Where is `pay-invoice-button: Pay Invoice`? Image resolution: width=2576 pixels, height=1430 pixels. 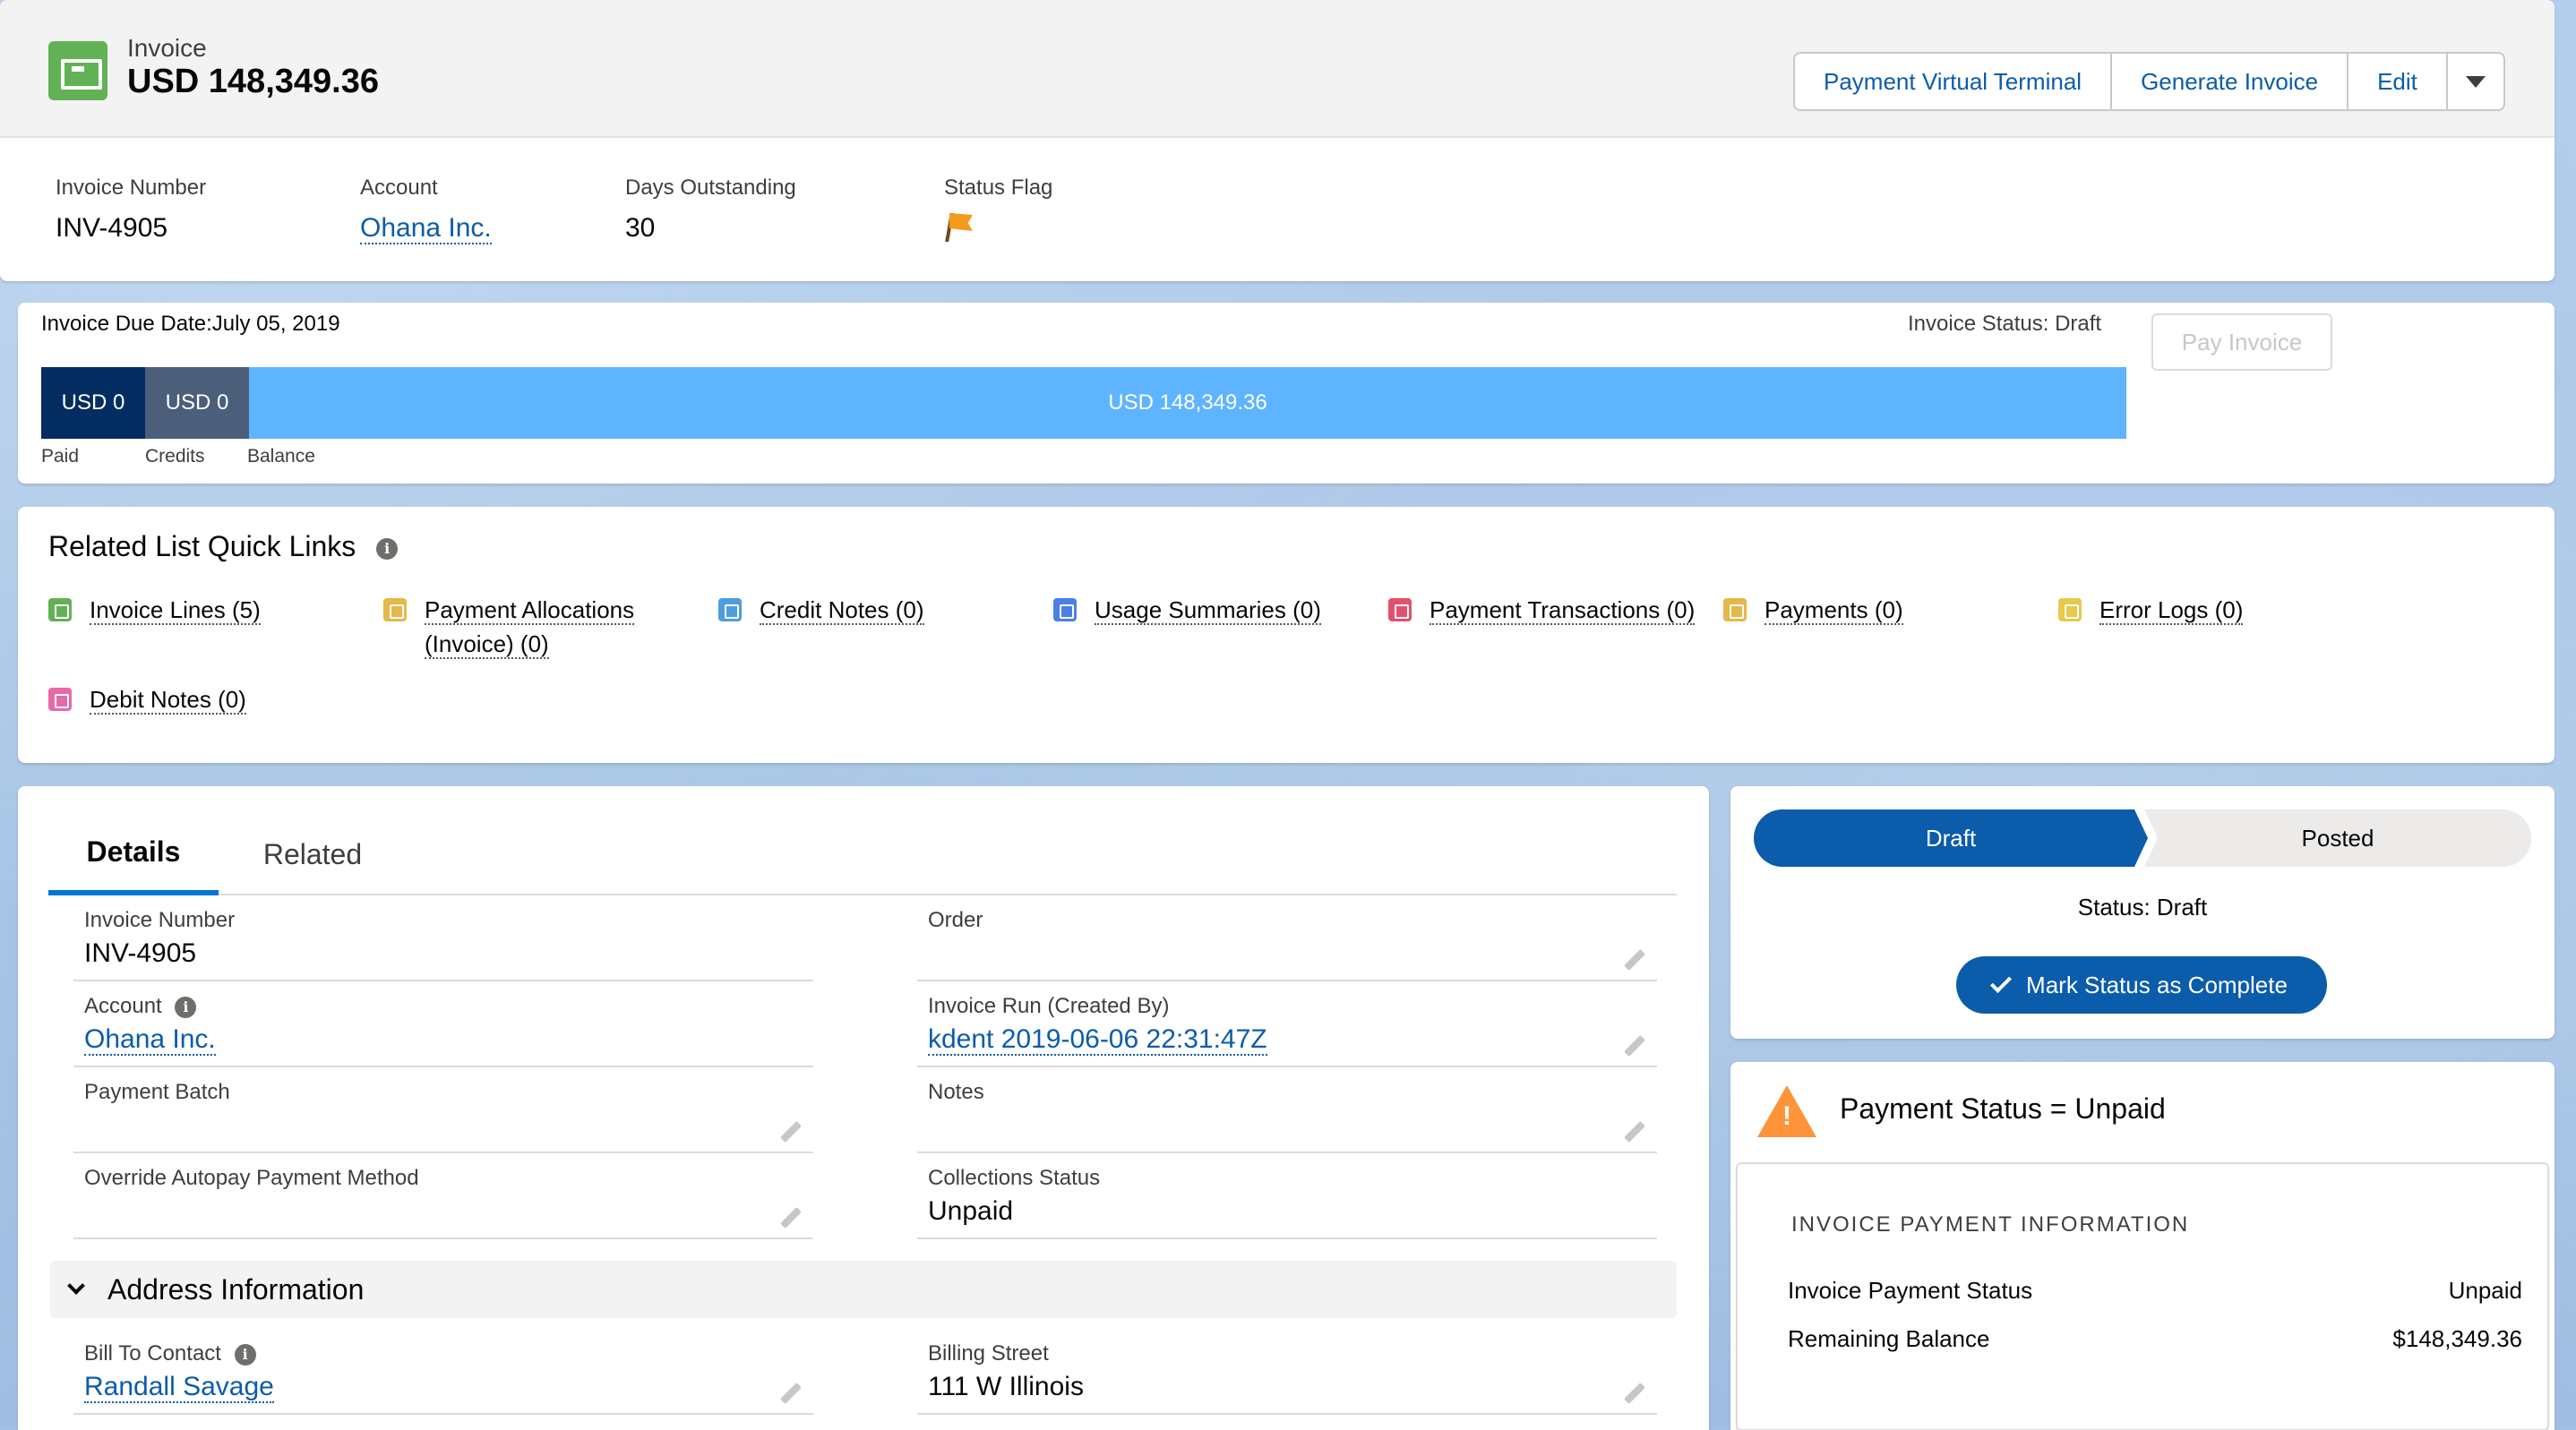 pay-invoice-button: Pay Invoice is located at coordinates (2241, 342).